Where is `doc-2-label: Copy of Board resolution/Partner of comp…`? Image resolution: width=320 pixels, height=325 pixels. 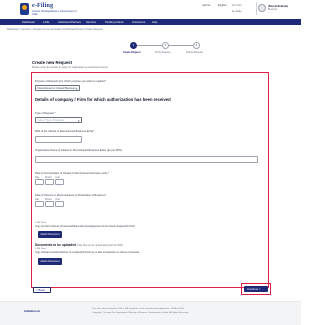
doc-2-label: Copy of Board resolution/Partner of comp… is located at coordinates (87, 253).